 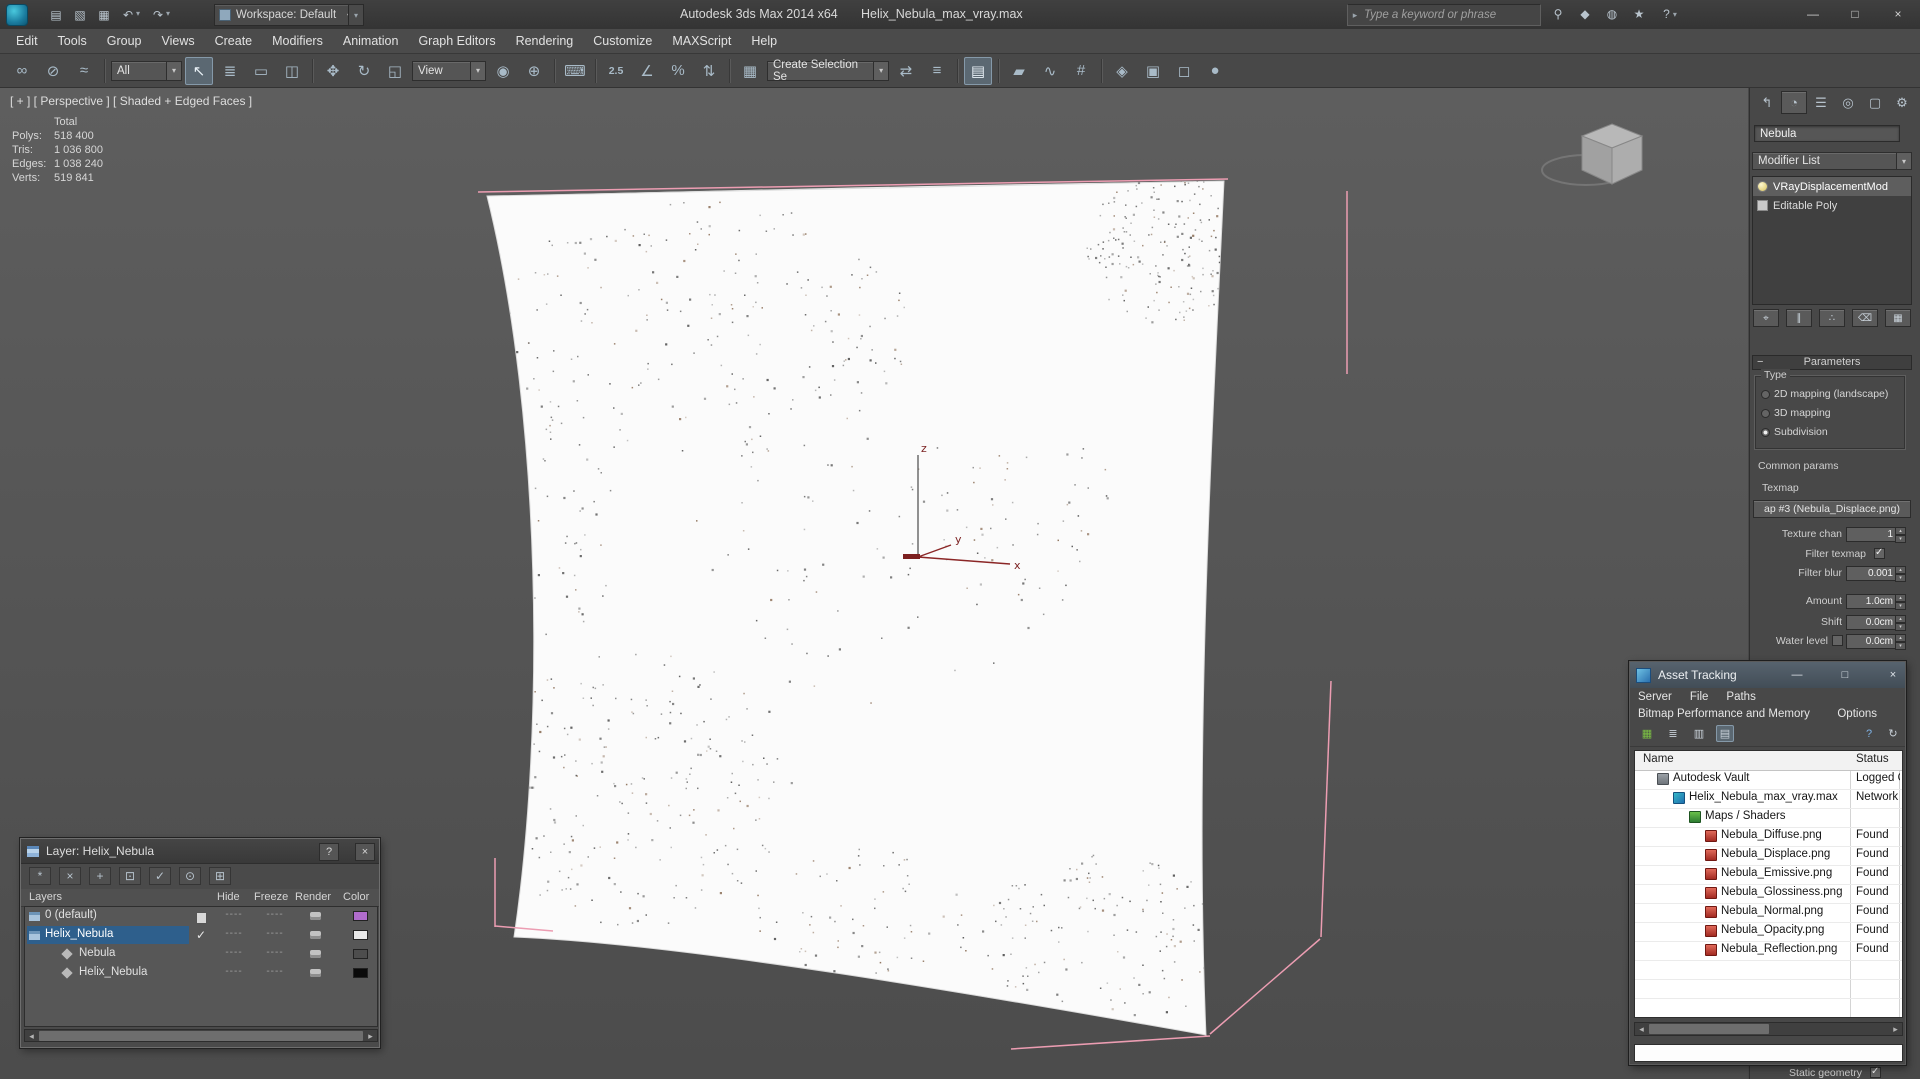 What do you see at coordinates (40, 876) in the screenshot?
I see `create-new-layer-icon: *` at bounding box center [40, 876].